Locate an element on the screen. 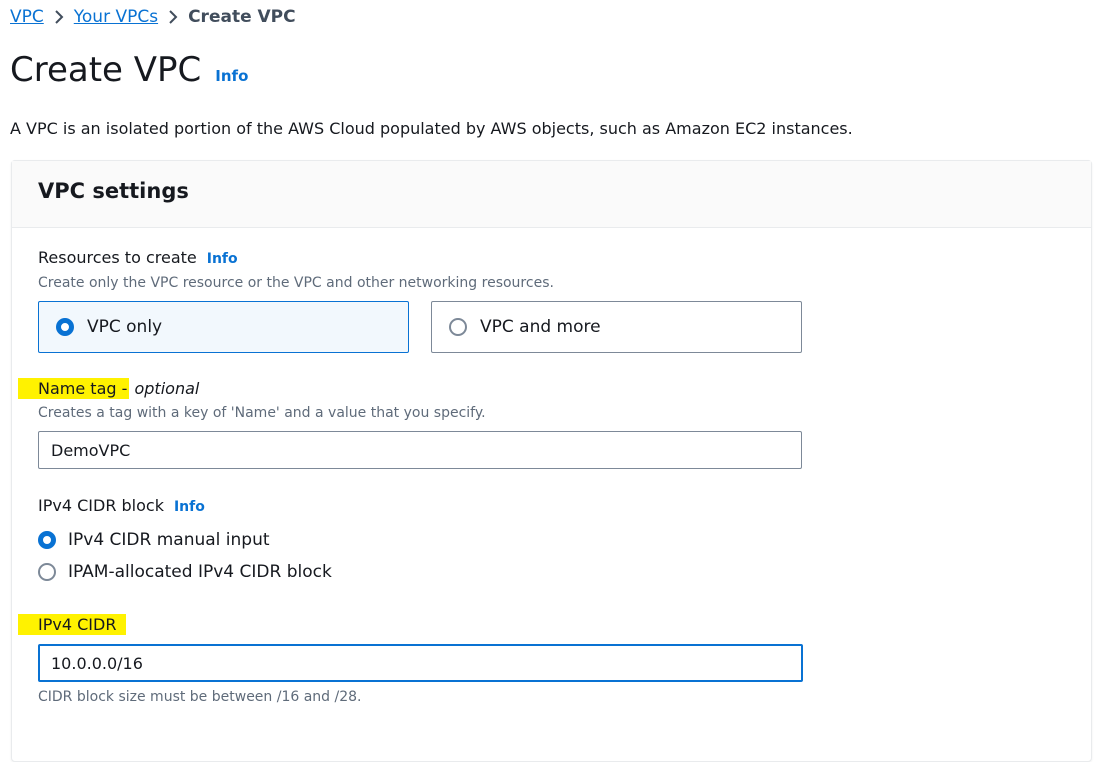  panel-header: VPC settings is located at coordinates (551, 194).